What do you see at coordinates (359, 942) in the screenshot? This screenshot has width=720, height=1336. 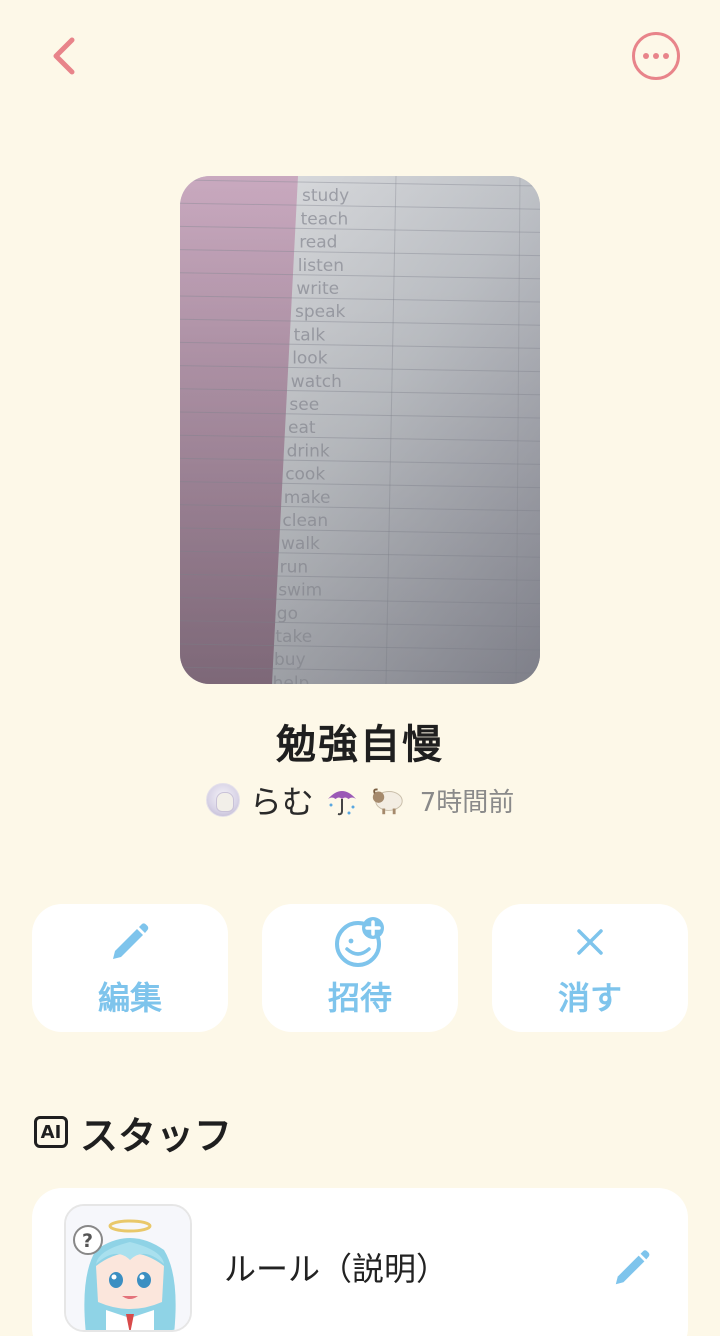 I see `add-friend-icon` at bounding box center [359, 942].